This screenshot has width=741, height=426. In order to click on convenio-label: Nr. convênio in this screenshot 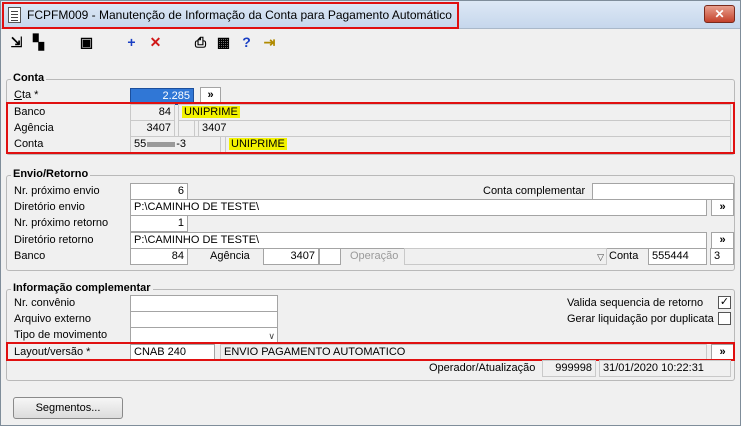, I will do `click(45, 303)`.